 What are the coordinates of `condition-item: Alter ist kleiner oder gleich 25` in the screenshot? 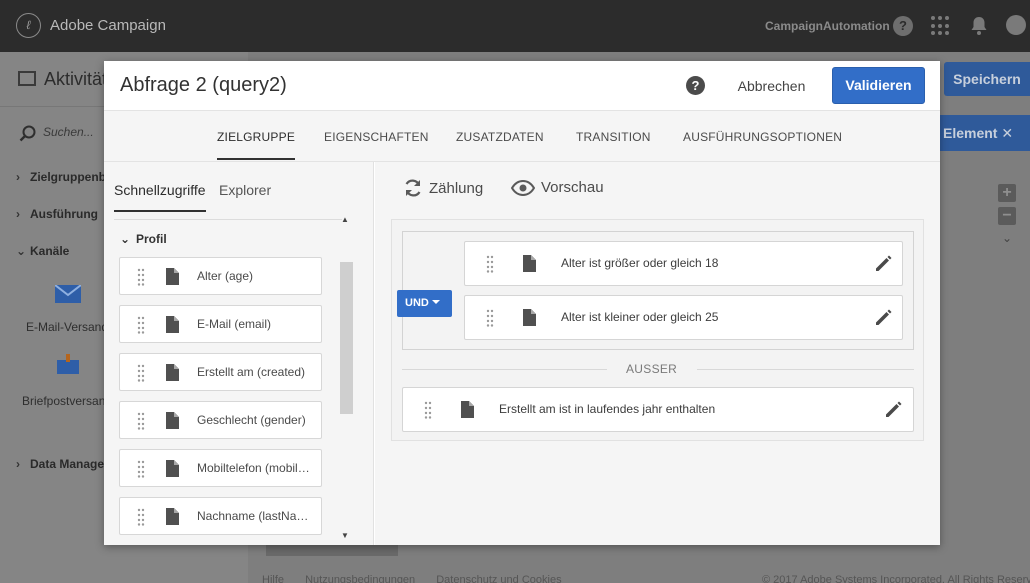 It's located at (683, 317).